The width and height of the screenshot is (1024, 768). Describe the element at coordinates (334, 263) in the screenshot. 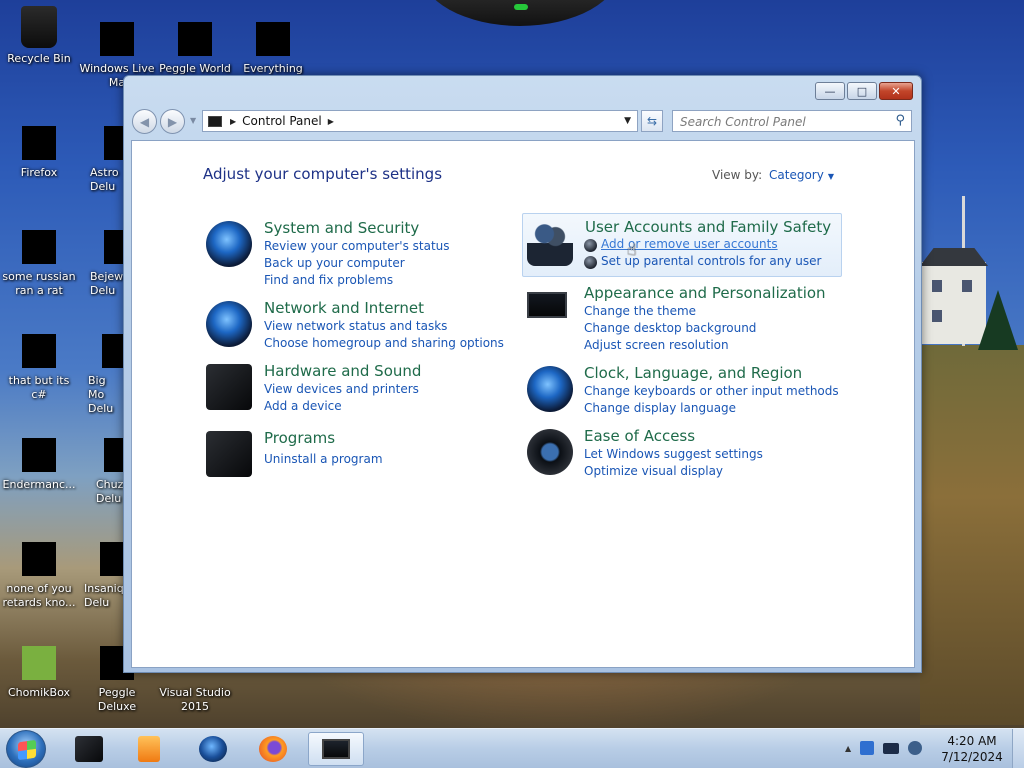

I see `link-back-up: Back up your computer` at that location.